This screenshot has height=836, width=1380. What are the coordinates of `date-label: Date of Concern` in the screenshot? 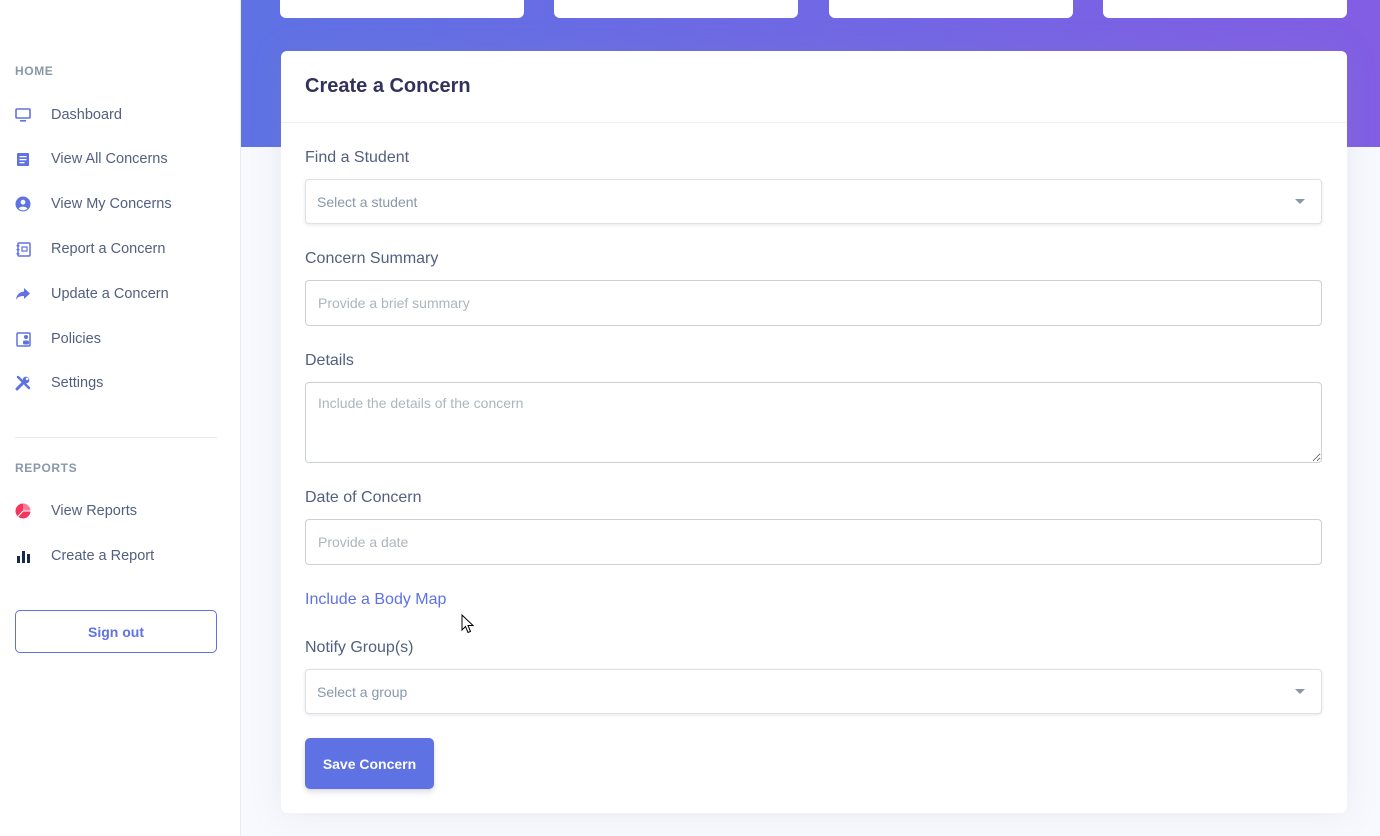 It's located at (363, 497).